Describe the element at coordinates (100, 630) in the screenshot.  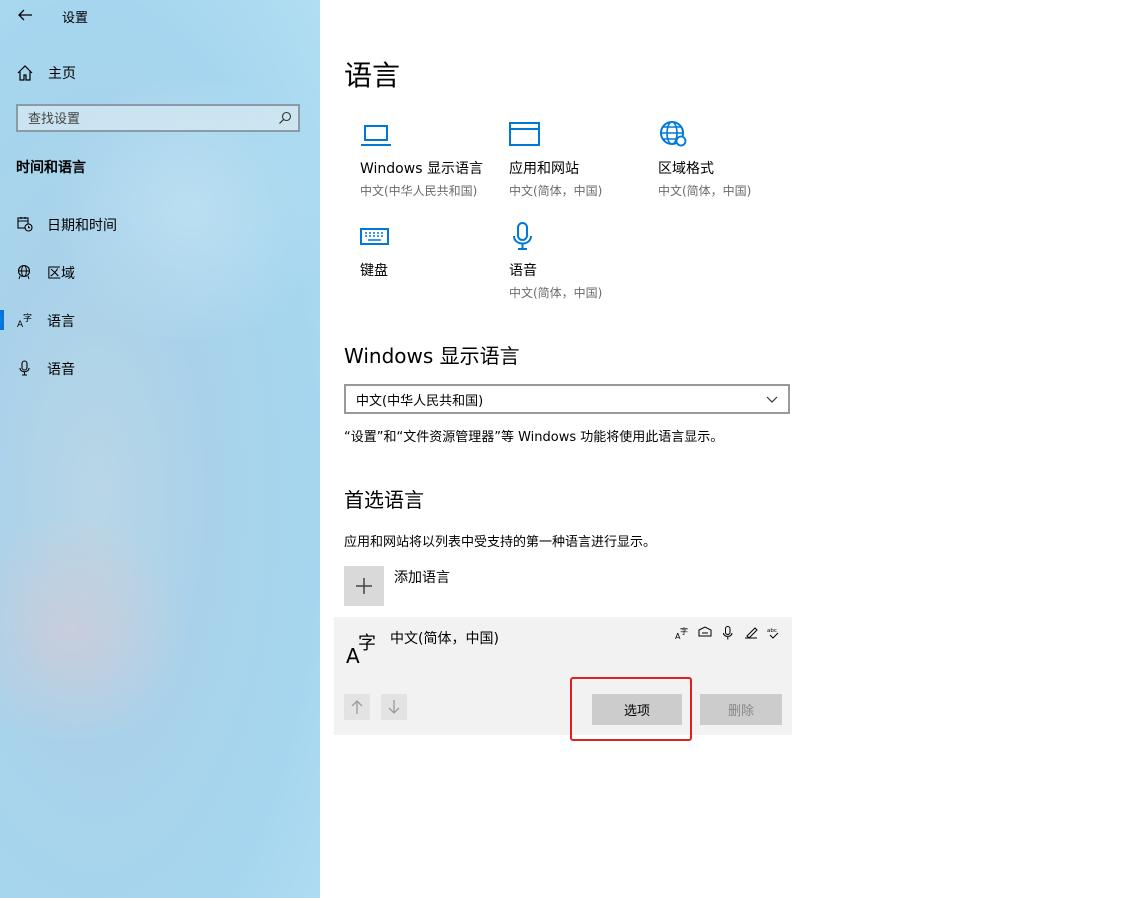
I see `background-blur` at that location.